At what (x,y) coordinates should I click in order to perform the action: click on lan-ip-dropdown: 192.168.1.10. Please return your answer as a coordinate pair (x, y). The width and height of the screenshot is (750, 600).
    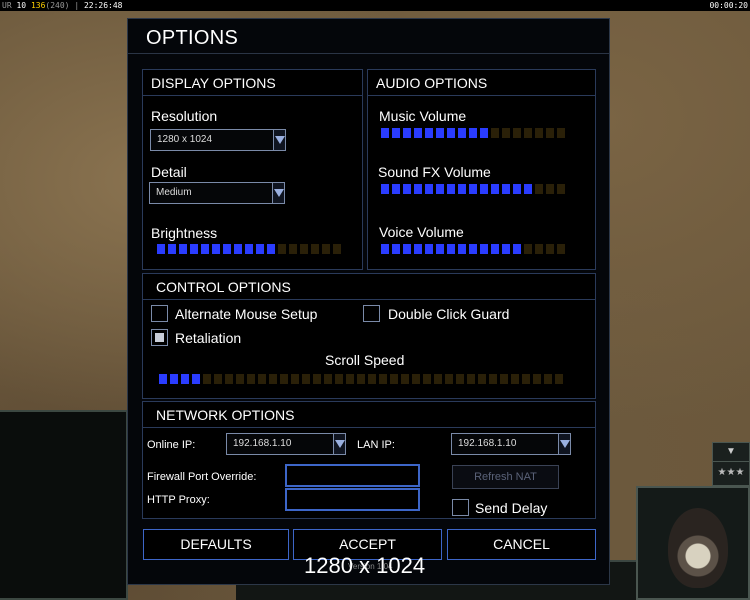
    Looking at the image, I should click on (511, 444).